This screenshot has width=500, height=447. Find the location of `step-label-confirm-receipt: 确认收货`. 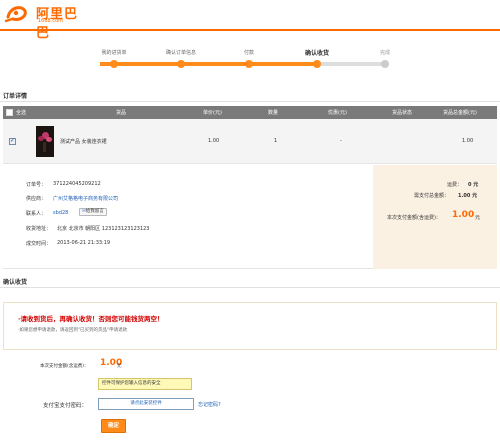

step-label-confirm-receipt: 确认收货 is located at coordinates (316, 53).